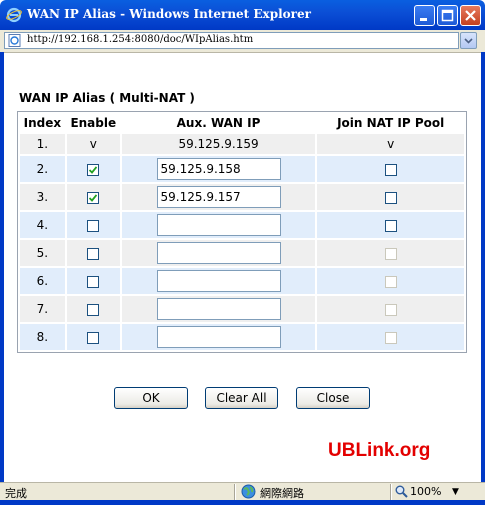 This screenshot has height=505, width=485. What do you see at coordinates (390, 123) in the screenshot?
I see `header-join-nat-ip-pool: Join NAT IP Pool` at bounding box center [390, 123].